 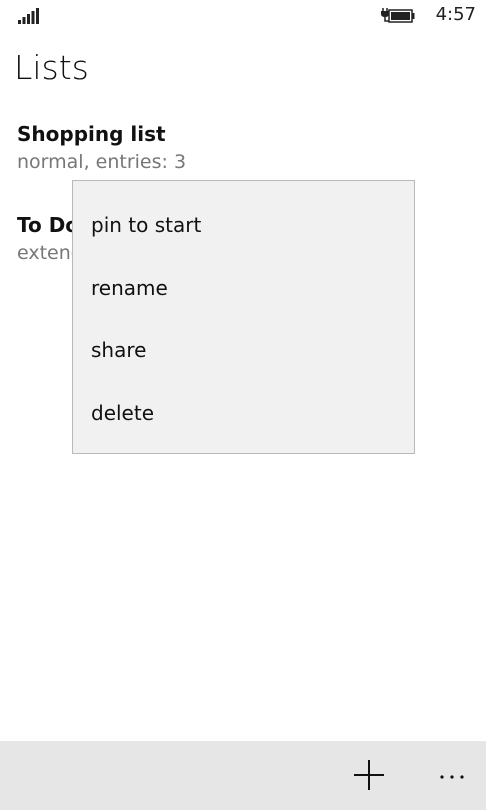 I want to click on menu-item-share: share, so click(x=241, y=350).